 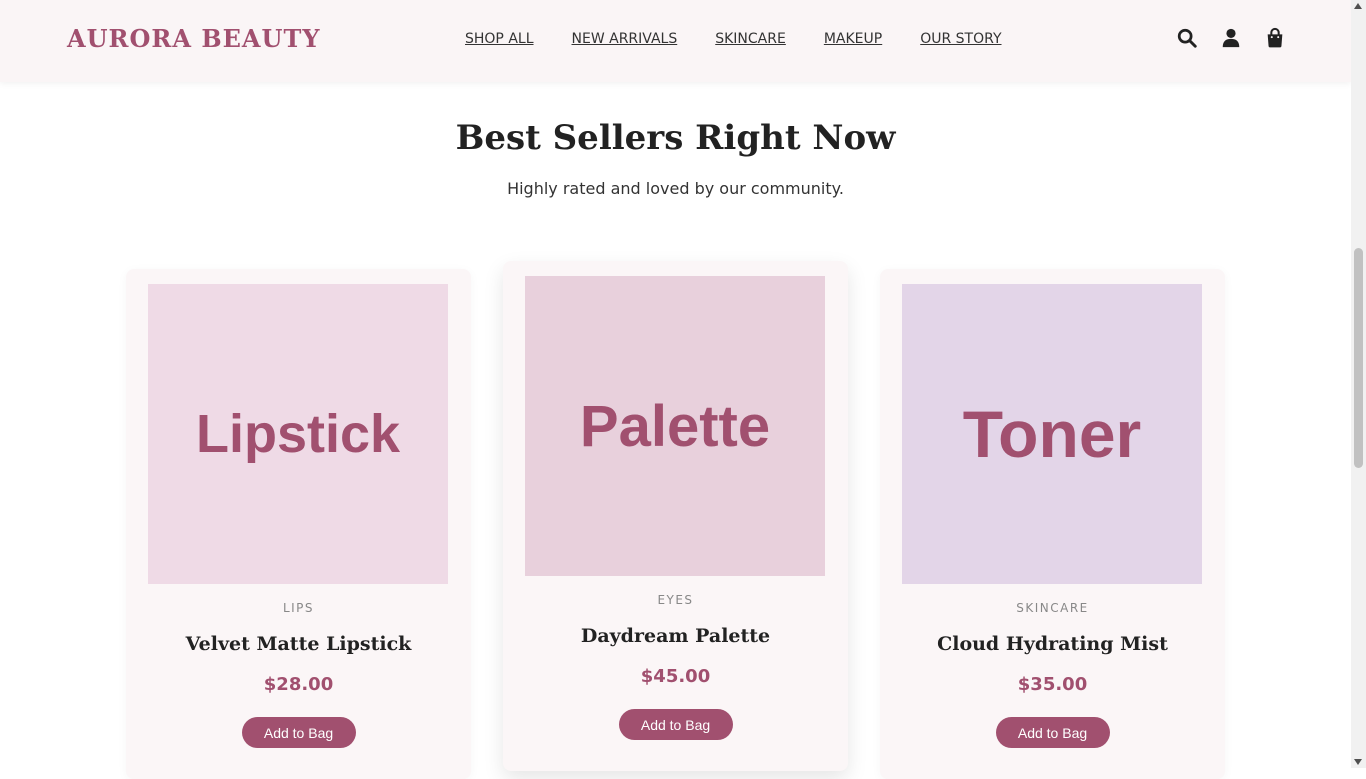 I want to click on scrollbar-thumb, so click(x=1358, y=358).